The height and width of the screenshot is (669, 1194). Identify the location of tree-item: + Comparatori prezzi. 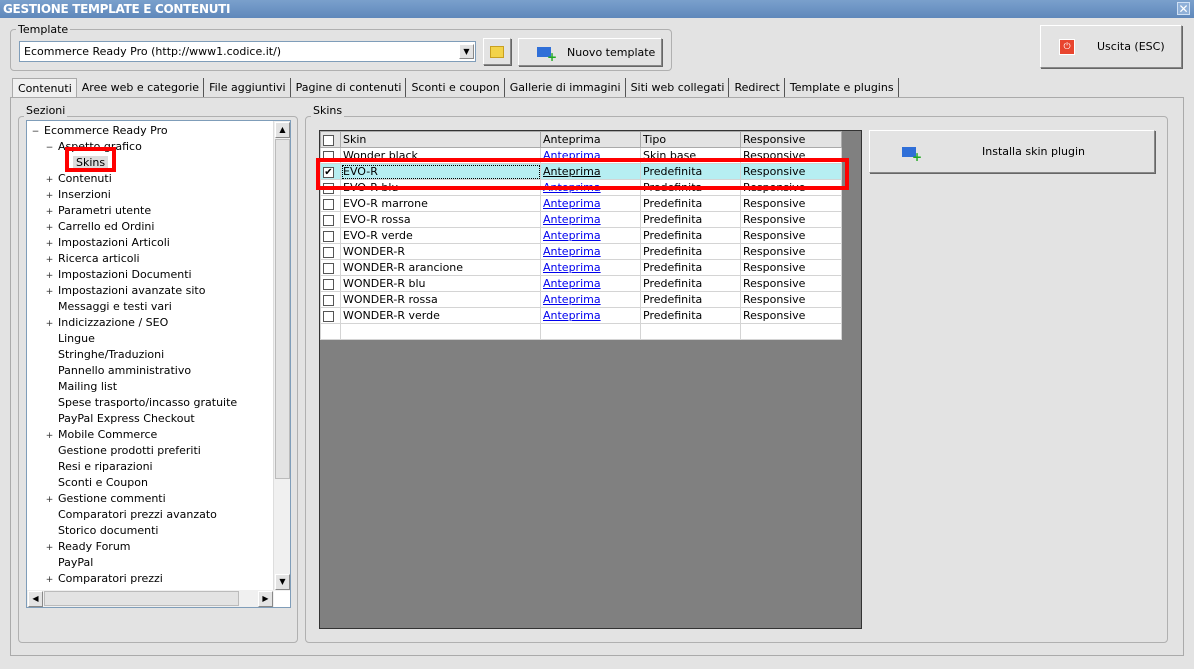
(104, 579).